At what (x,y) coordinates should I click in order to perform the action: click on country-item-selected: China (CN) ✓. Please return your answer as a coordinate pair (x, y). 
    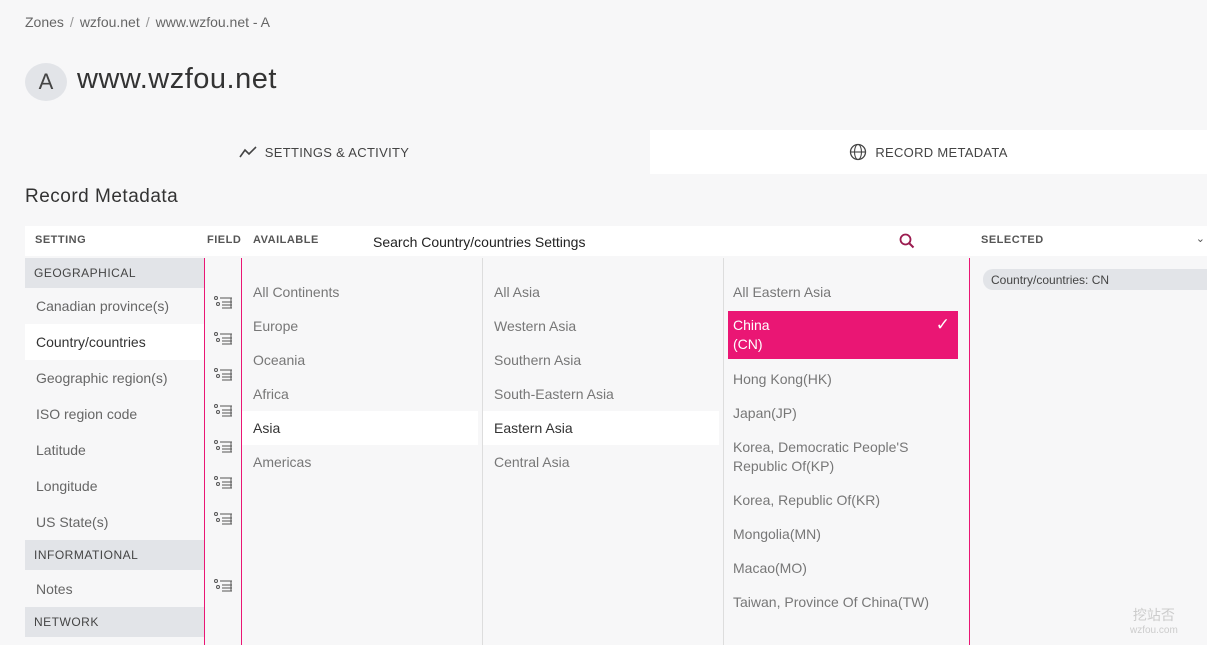
    Looking at the image, I should click on (843, 335).